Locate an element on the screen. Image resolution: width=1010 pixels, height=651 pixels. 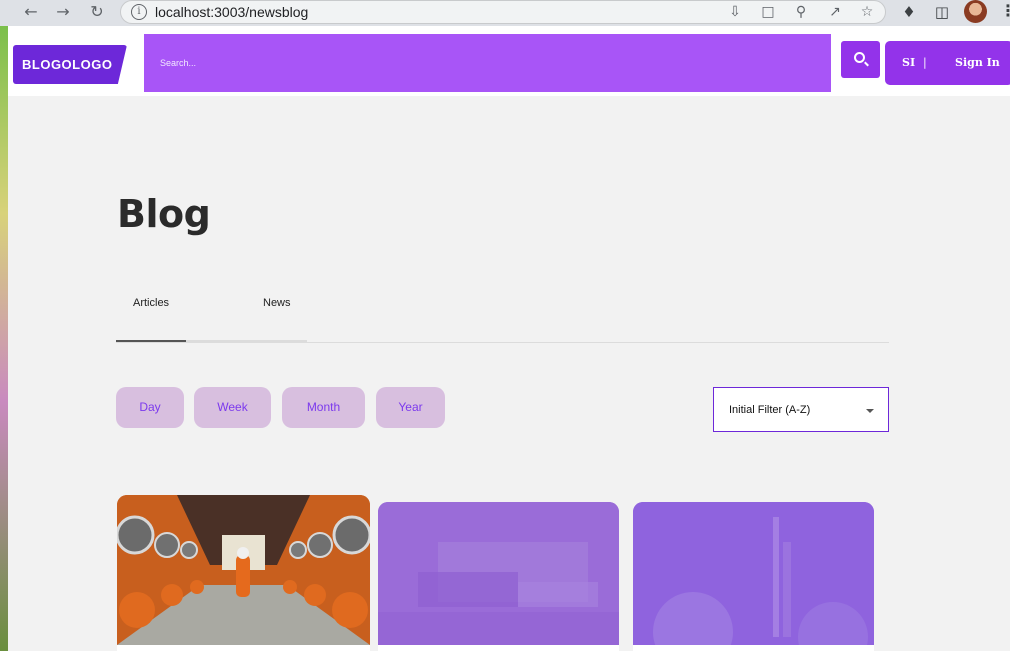
tab-underline-inactive is located at coordinates (246, 341).